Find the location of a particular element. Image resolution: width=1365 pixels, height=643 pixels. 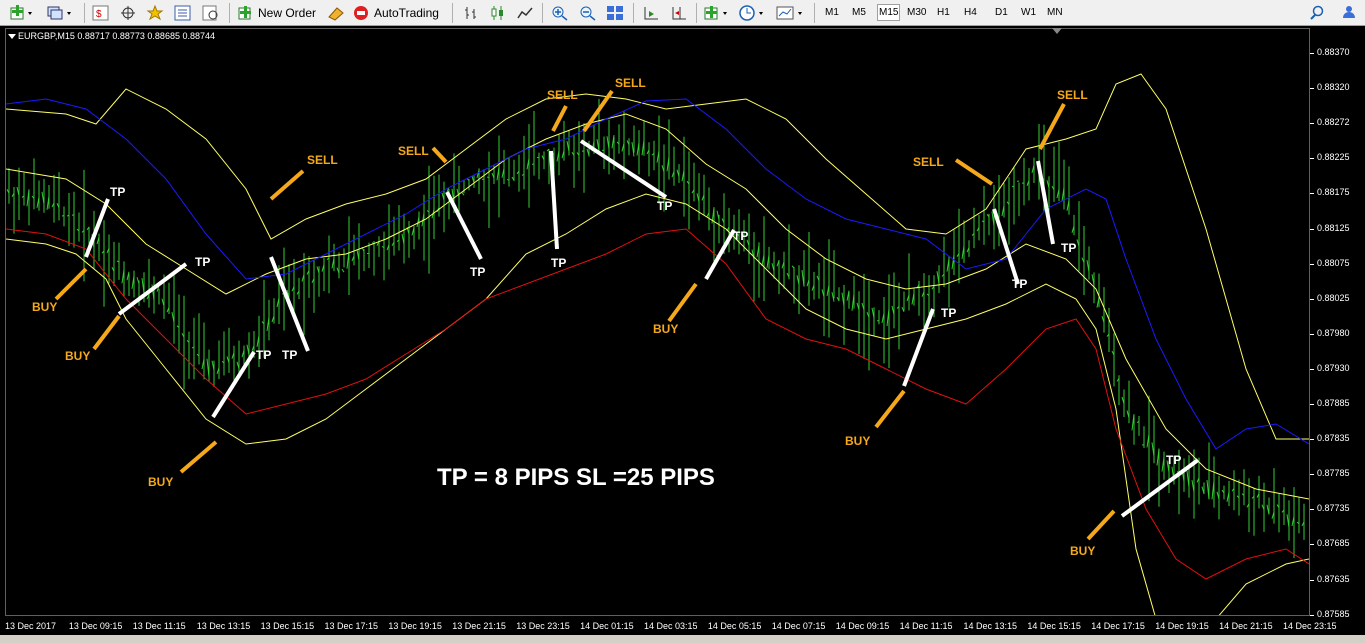

price-axis-label: 0.87885 is located at coordinates (1333, 403).